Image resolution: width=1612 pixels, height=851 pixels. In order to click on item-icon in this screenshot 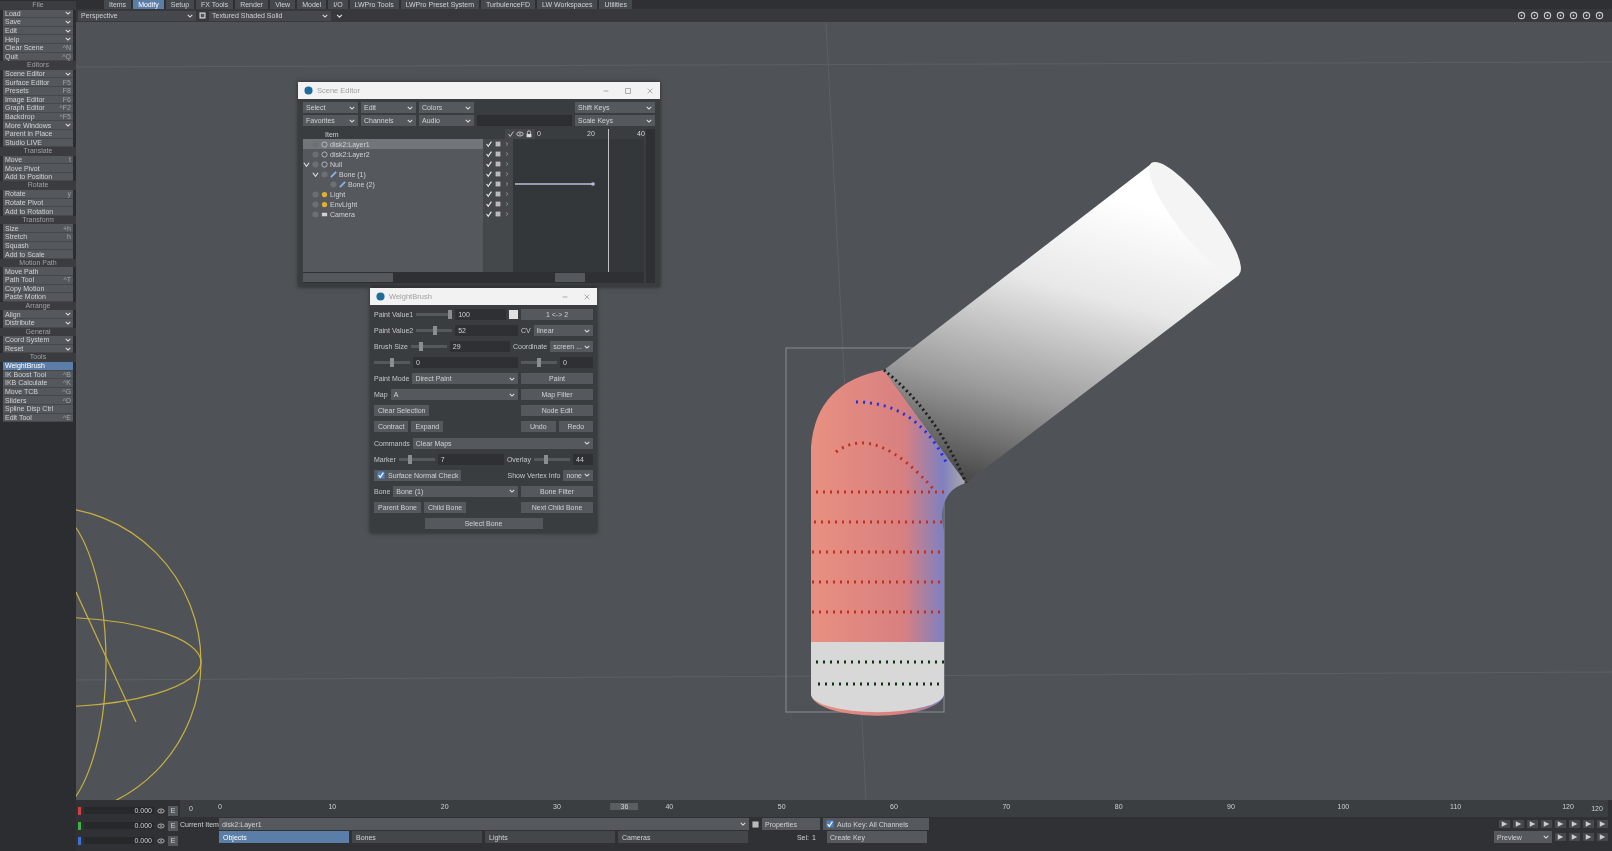, I will do `click(755, 824)`.